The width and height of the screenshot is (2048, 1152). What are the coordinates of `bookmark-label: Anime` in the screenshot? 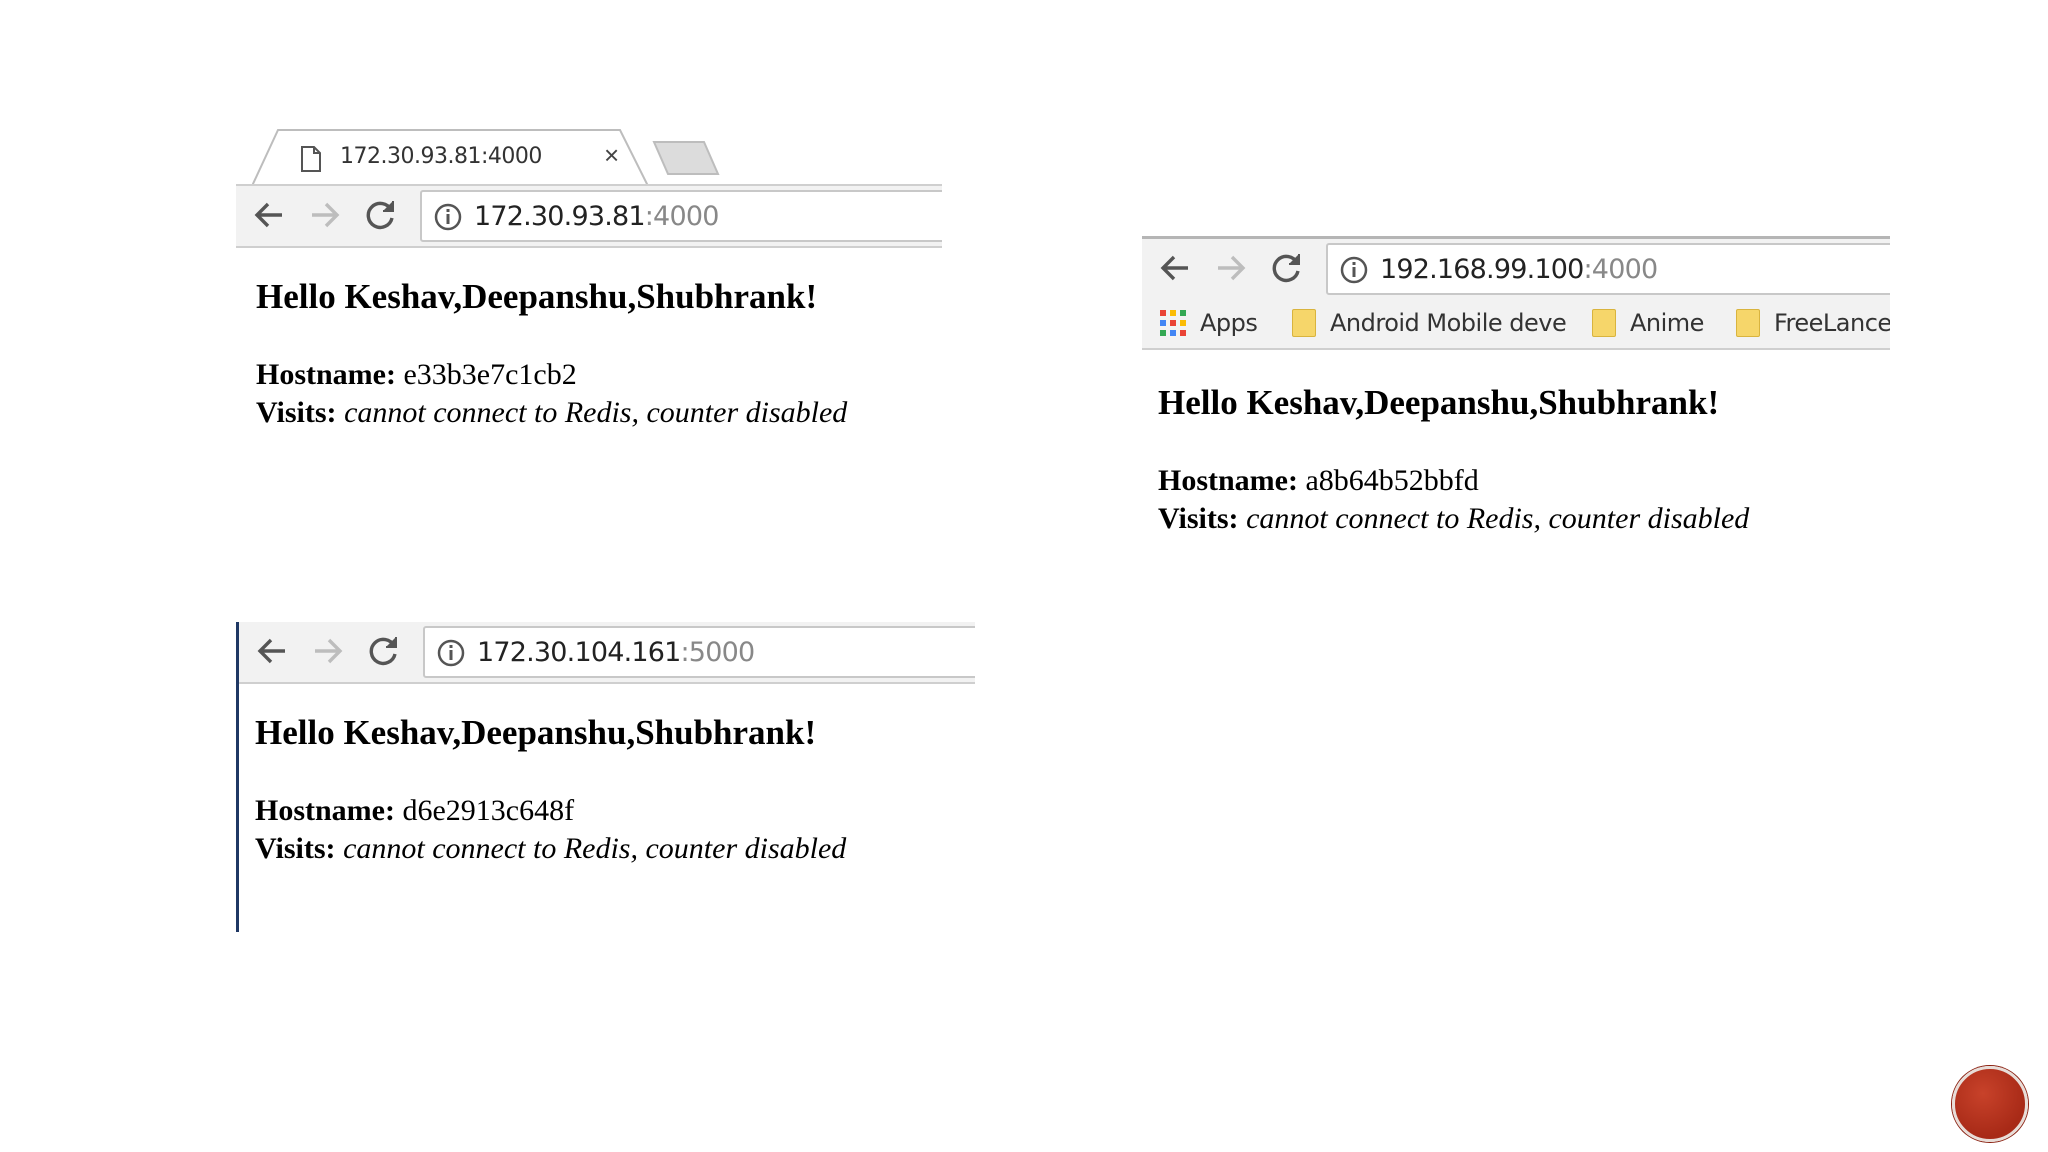 It's located at (1667, 323).